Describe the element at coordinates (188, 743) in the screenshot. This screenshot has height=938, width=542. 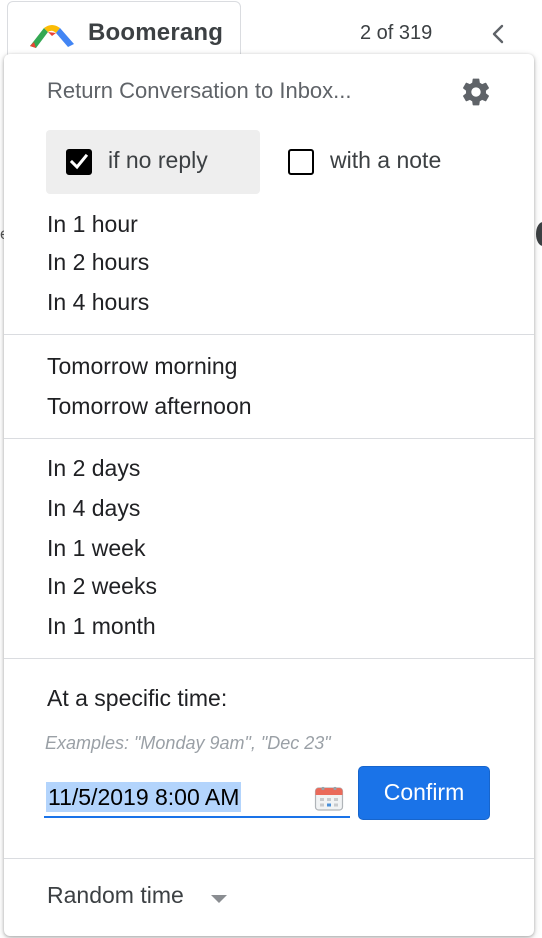
I see `specific-time-examples: Examples: "Monday 9am", "Dec 23"` at that location.